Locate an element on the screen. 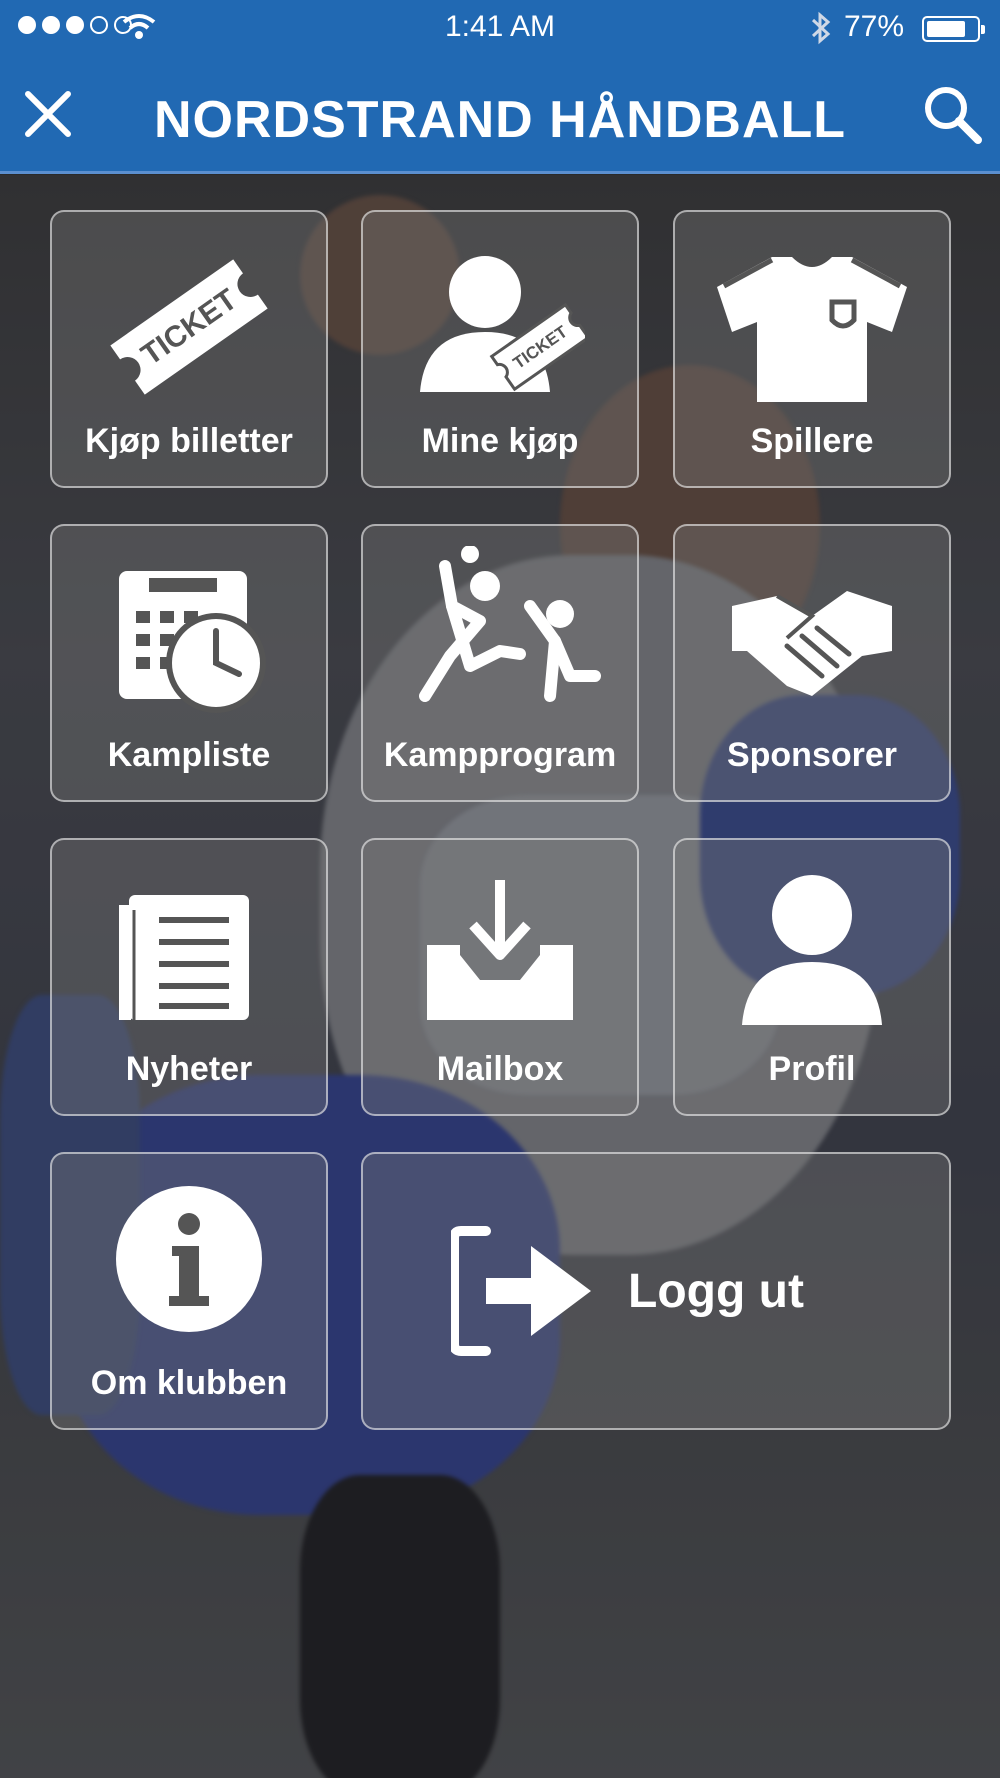  handball-players-icon is located at coordinates (510, 624).